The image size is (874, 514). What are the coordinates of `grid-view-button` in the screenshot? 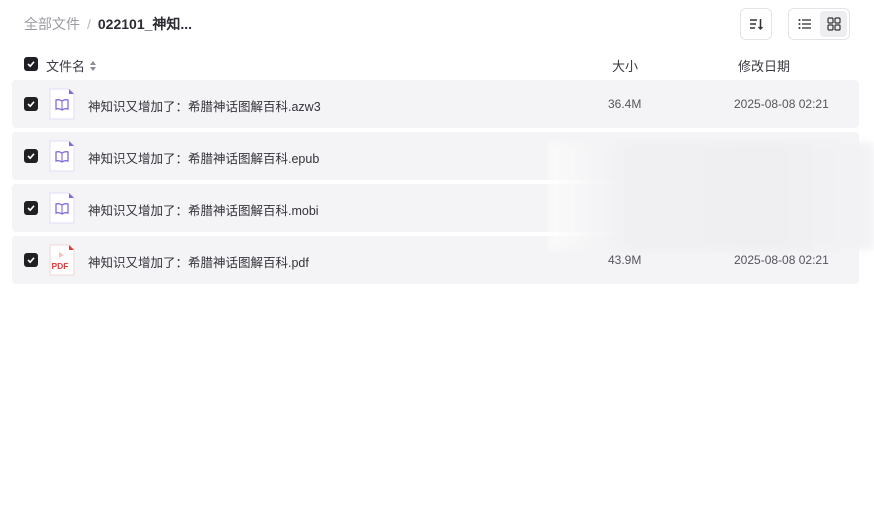 It's located at (833, 24).